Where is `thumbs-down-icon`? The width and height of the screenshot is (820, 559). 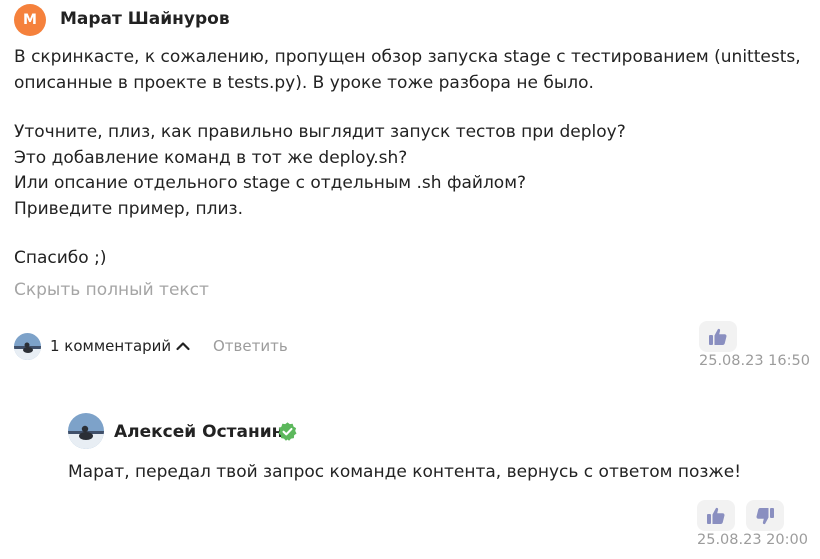
thumbs-down-icon is located at coordinates (765, 515).